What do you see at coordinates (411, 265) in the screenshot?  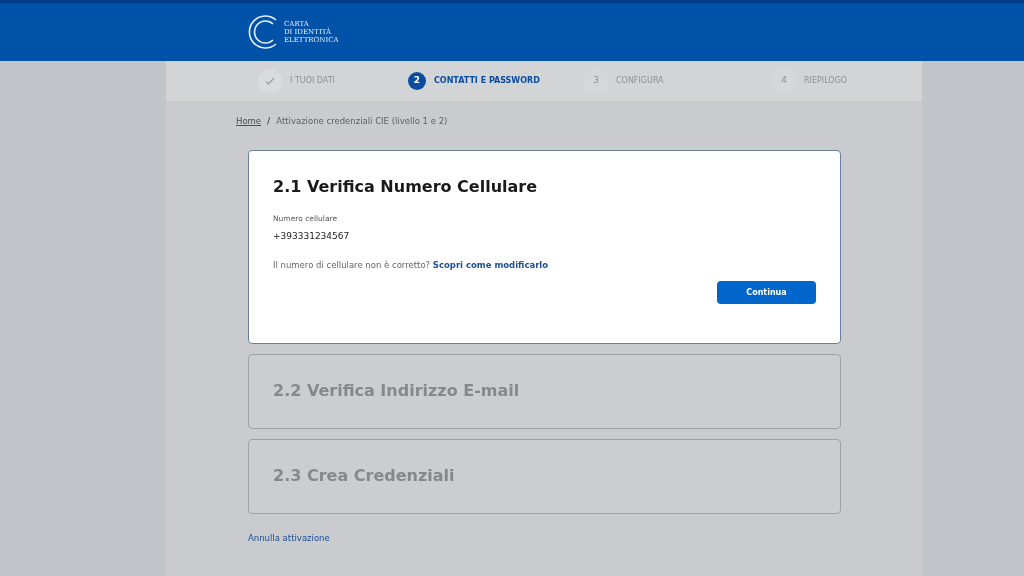 I see `hint-text: Il numero di cellulare non è corretto? Scopri come modificarlo` at bounding box center [411, 265].